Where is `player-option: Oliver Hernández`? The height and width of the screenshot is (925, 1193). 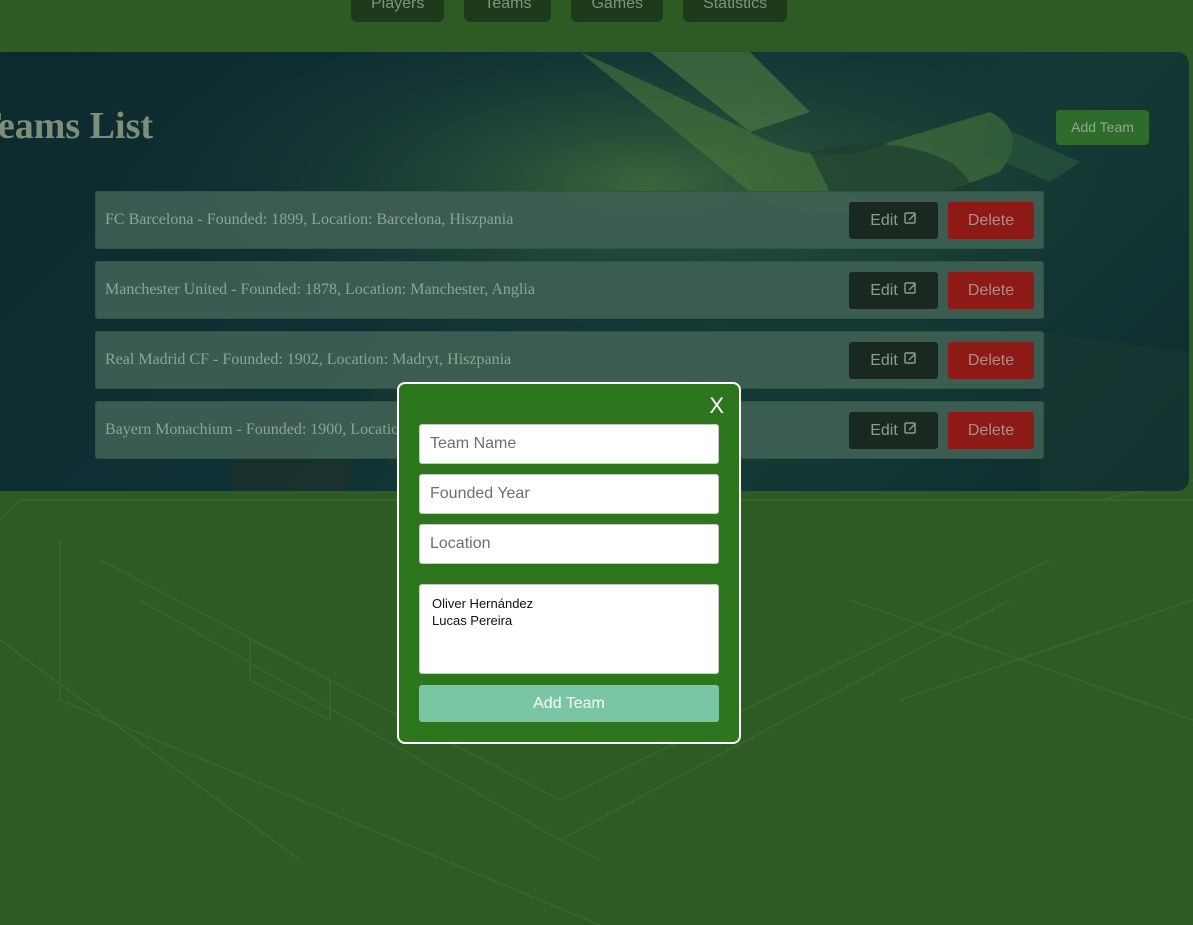 player-option: Oliver Hernández is located at coordinates (569, 603).